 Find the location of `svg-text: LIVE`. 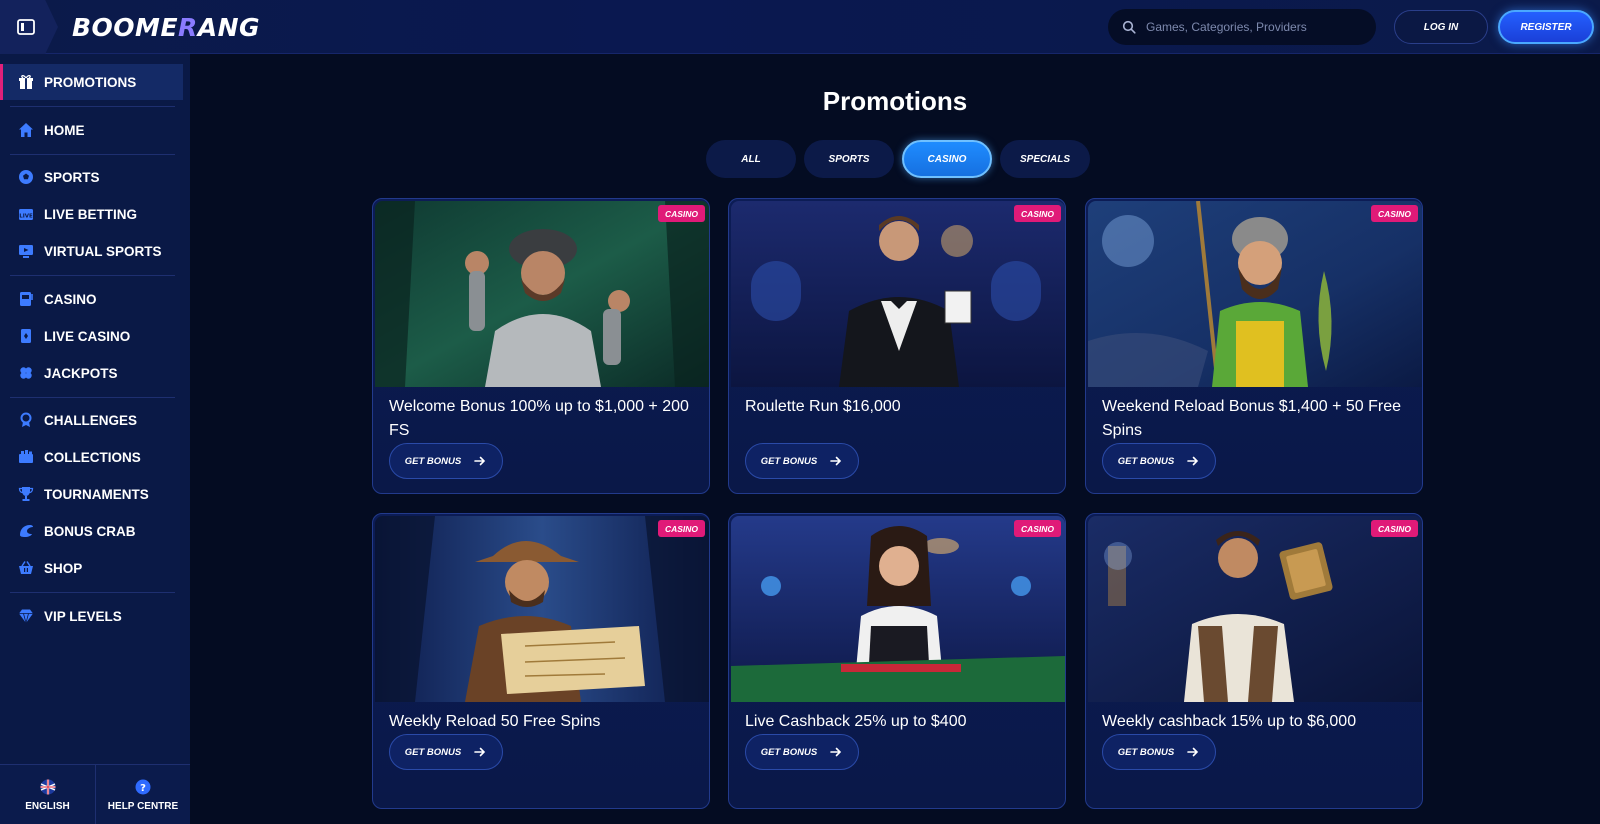

svg-text: LIVE is located at coordinates (26, 217).